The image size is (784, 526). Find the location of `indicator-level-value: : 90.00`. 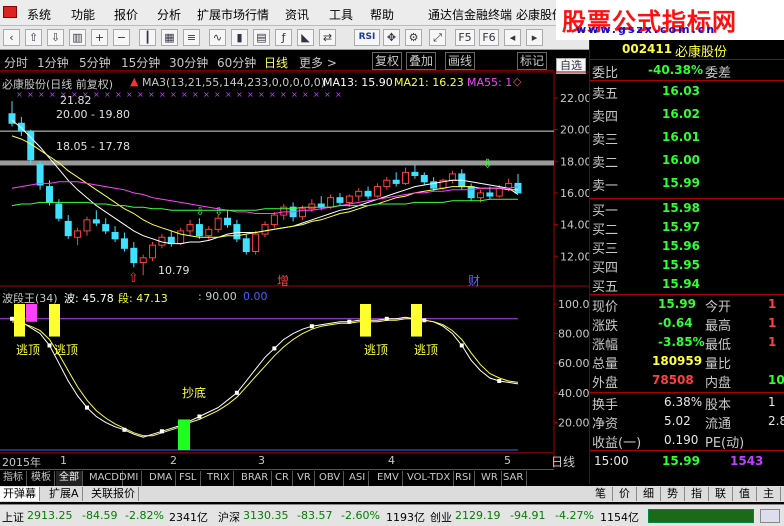

indicator-level-value: : 90.00 is located at coordinates (217, 296).